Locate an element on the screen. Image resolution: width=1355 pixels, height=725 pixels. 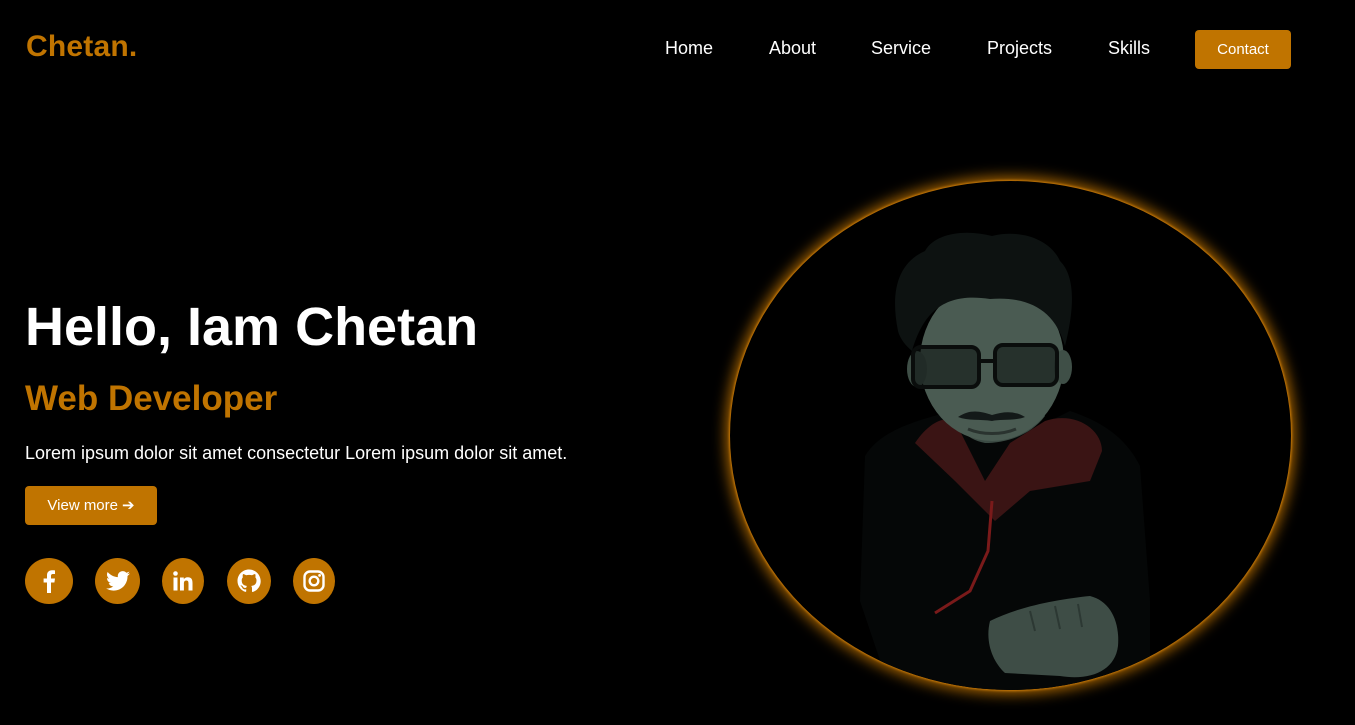
view-more-button: View more ➔ is located at coordinates (91, 505).